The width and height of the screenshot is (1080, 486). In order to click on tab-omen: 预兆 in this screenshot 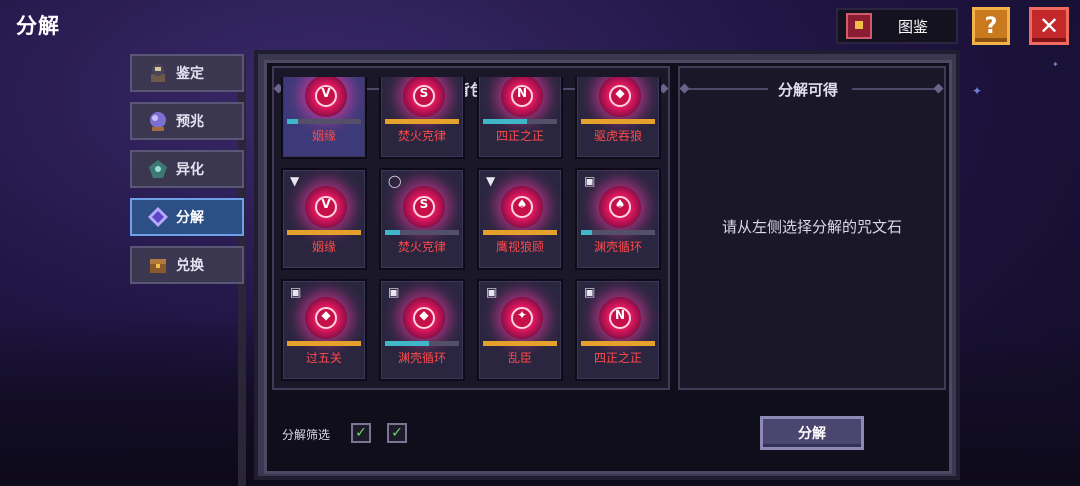, I will do `click(187, 121)`.